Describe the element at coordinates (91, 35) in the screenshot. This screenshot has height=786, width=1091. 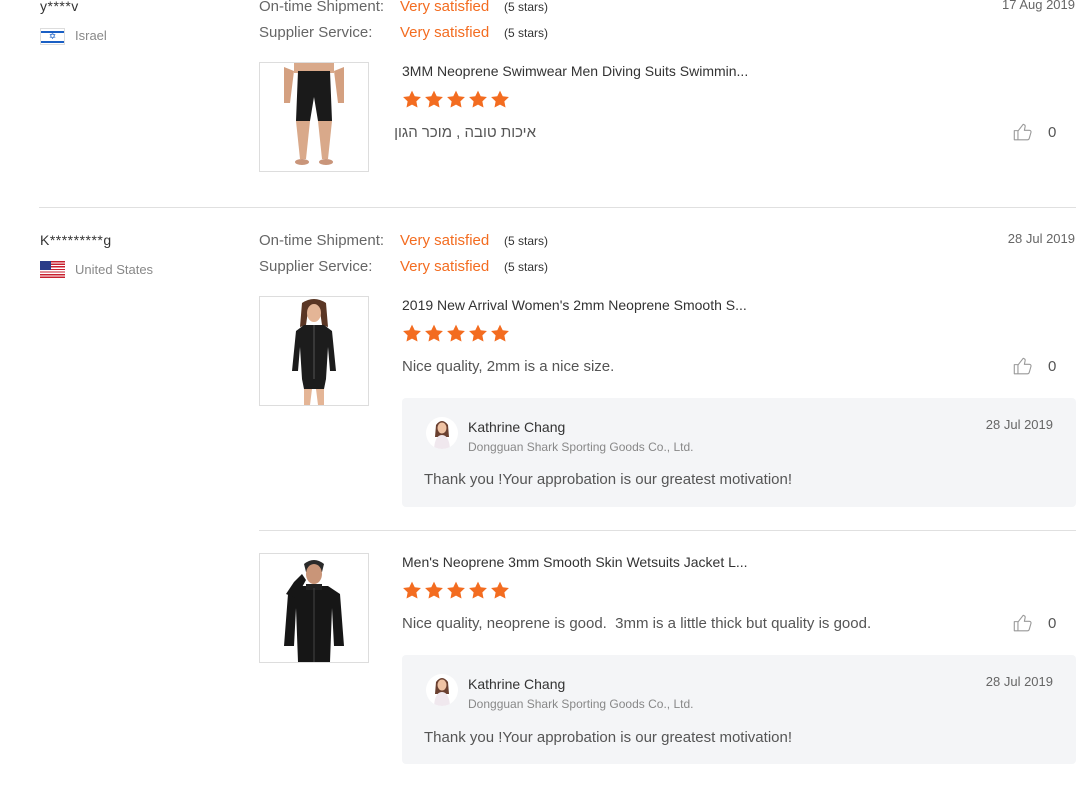
I see `buyer-country: Israel` at that location.